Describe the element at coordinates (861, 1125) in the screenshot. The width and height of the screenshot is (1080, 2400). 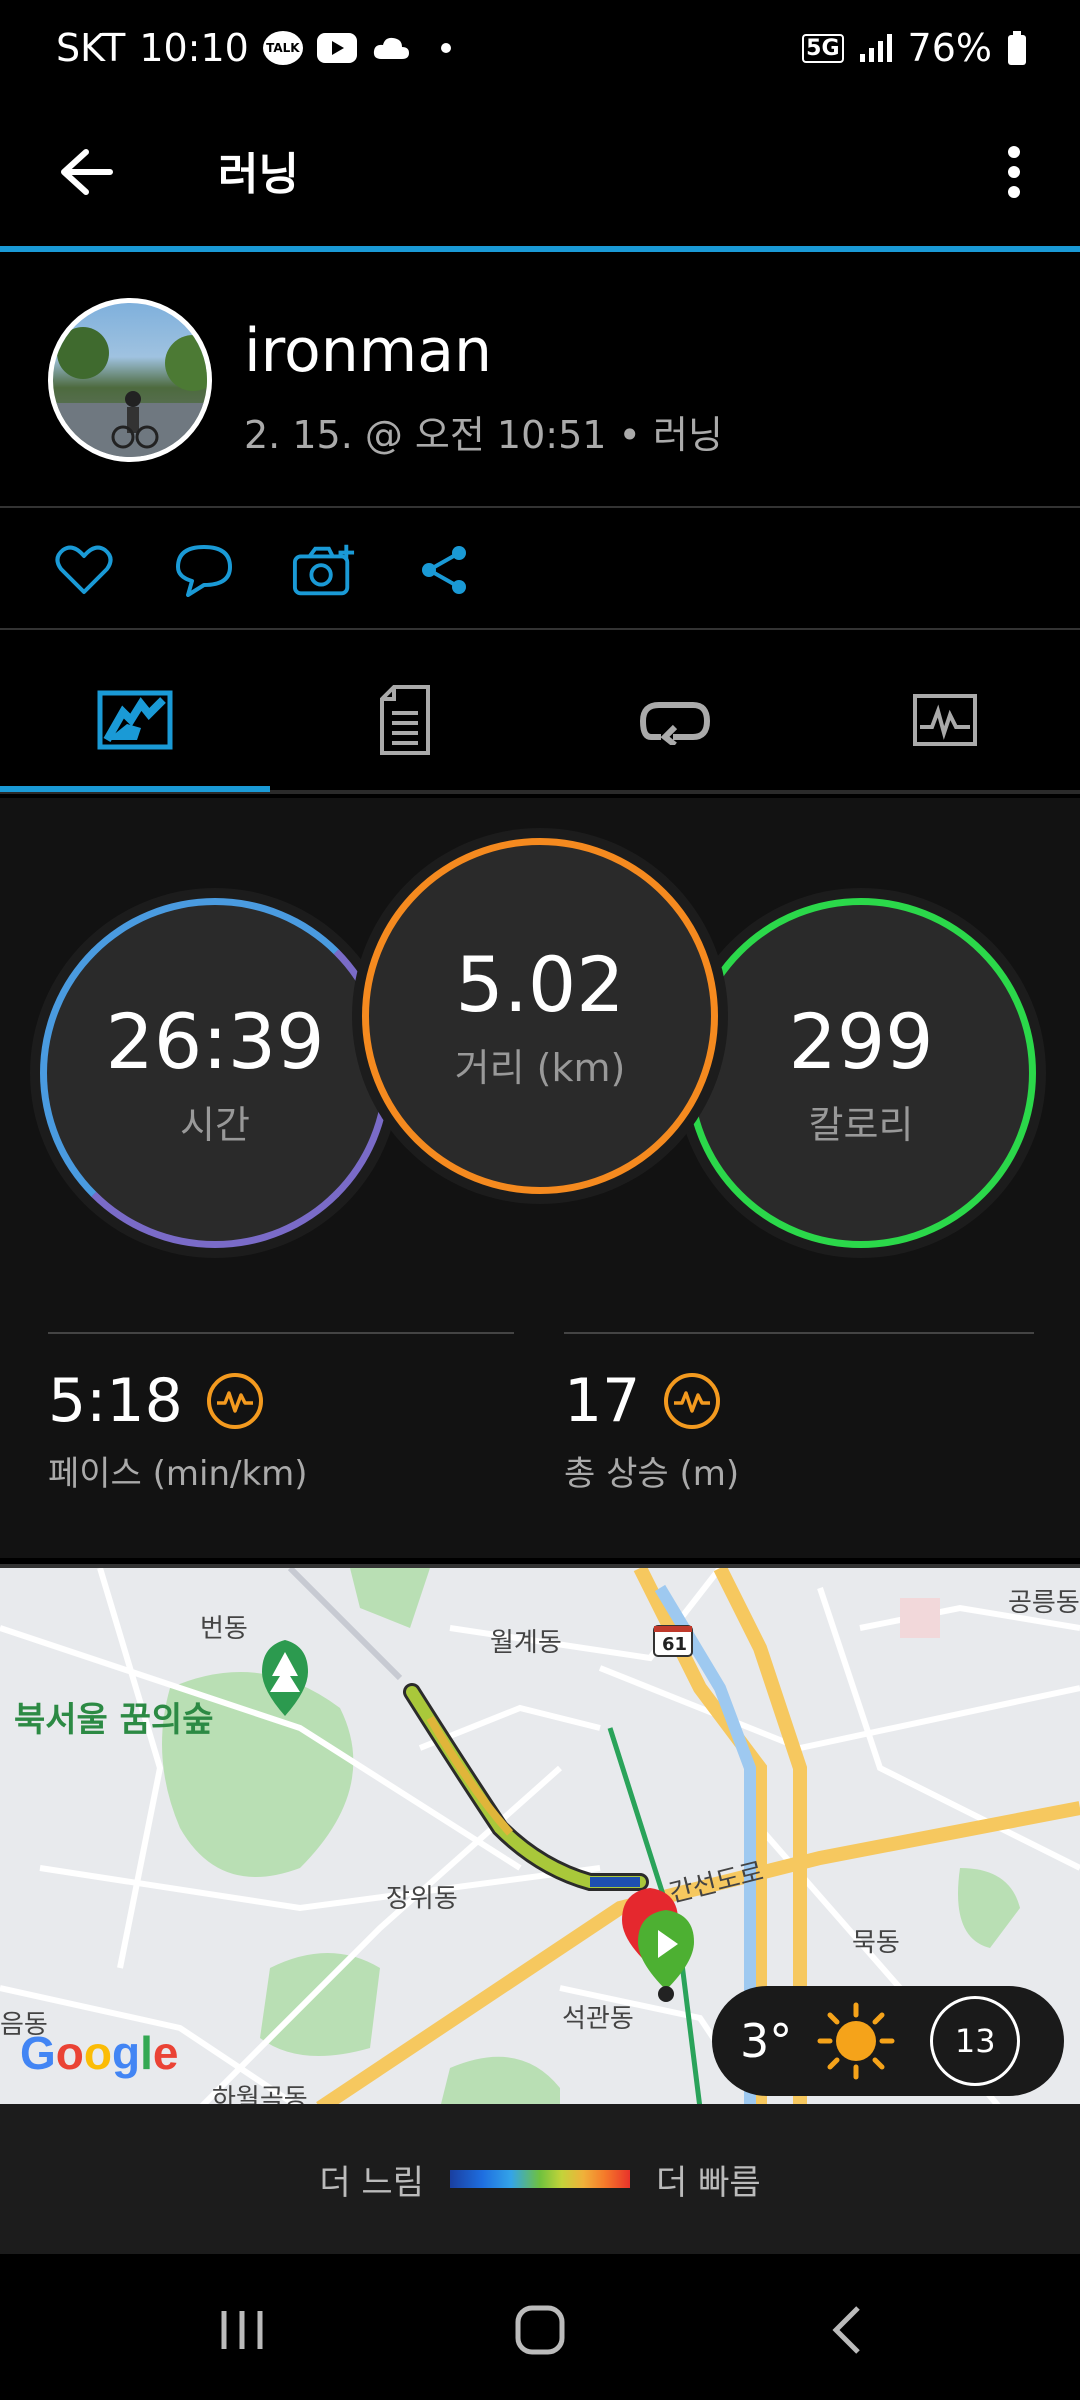
I see `calories-label: 칼로리` at that location.